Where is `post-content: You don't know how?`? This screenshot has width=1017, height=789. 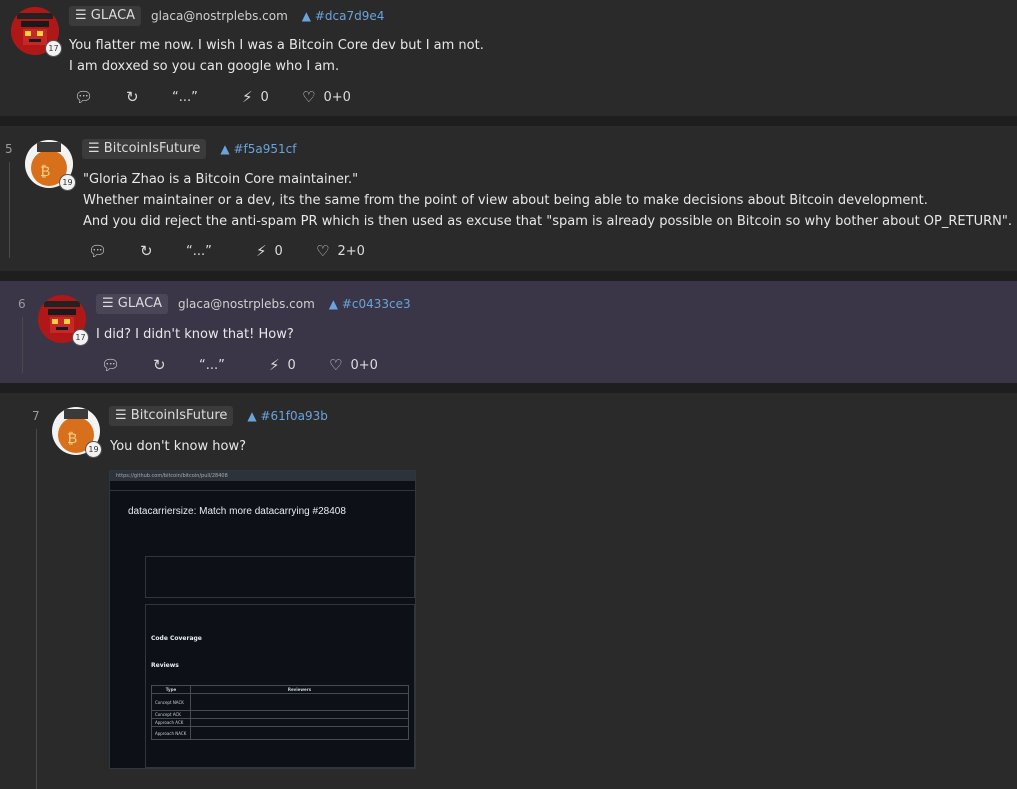
post-content: You don't know how? is located at coordinates (178, 446).